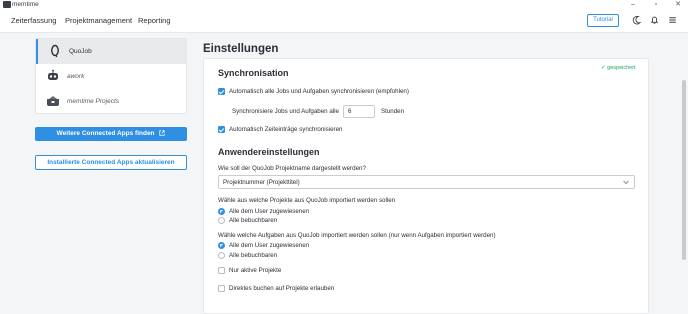 The height and width of the screenshot is (314, 688). What do you see at coordinates (603, 20) in the screenshot?
I see `tutorial-button: Tutorial` at bounding box center [603, 20].